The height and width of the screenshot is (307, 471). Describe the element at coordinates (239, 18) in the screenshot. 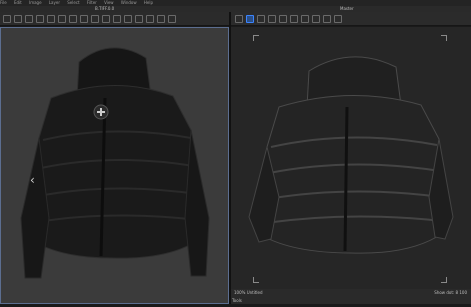

I see `view-tool-icon` at that location.